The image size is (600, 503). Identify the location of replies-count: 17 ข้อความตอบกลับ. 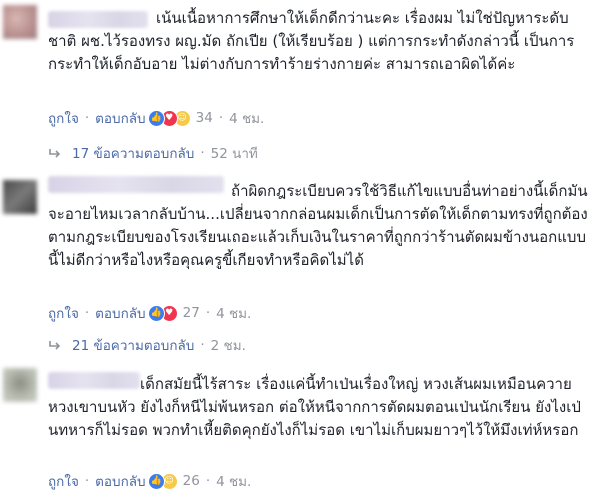
(133, 153).